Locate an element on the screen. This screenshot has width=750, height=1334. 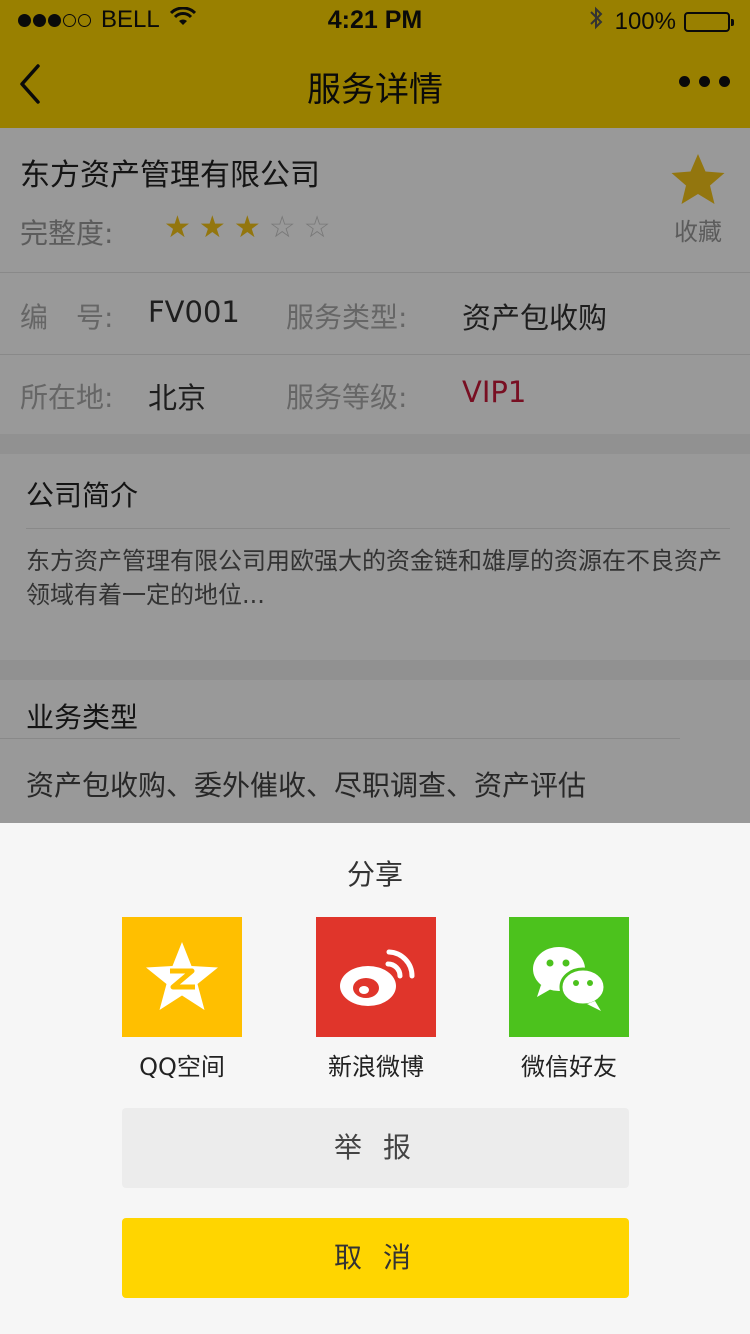
share-wechat-button: 微信好友 is located at coordinates (569, 999).